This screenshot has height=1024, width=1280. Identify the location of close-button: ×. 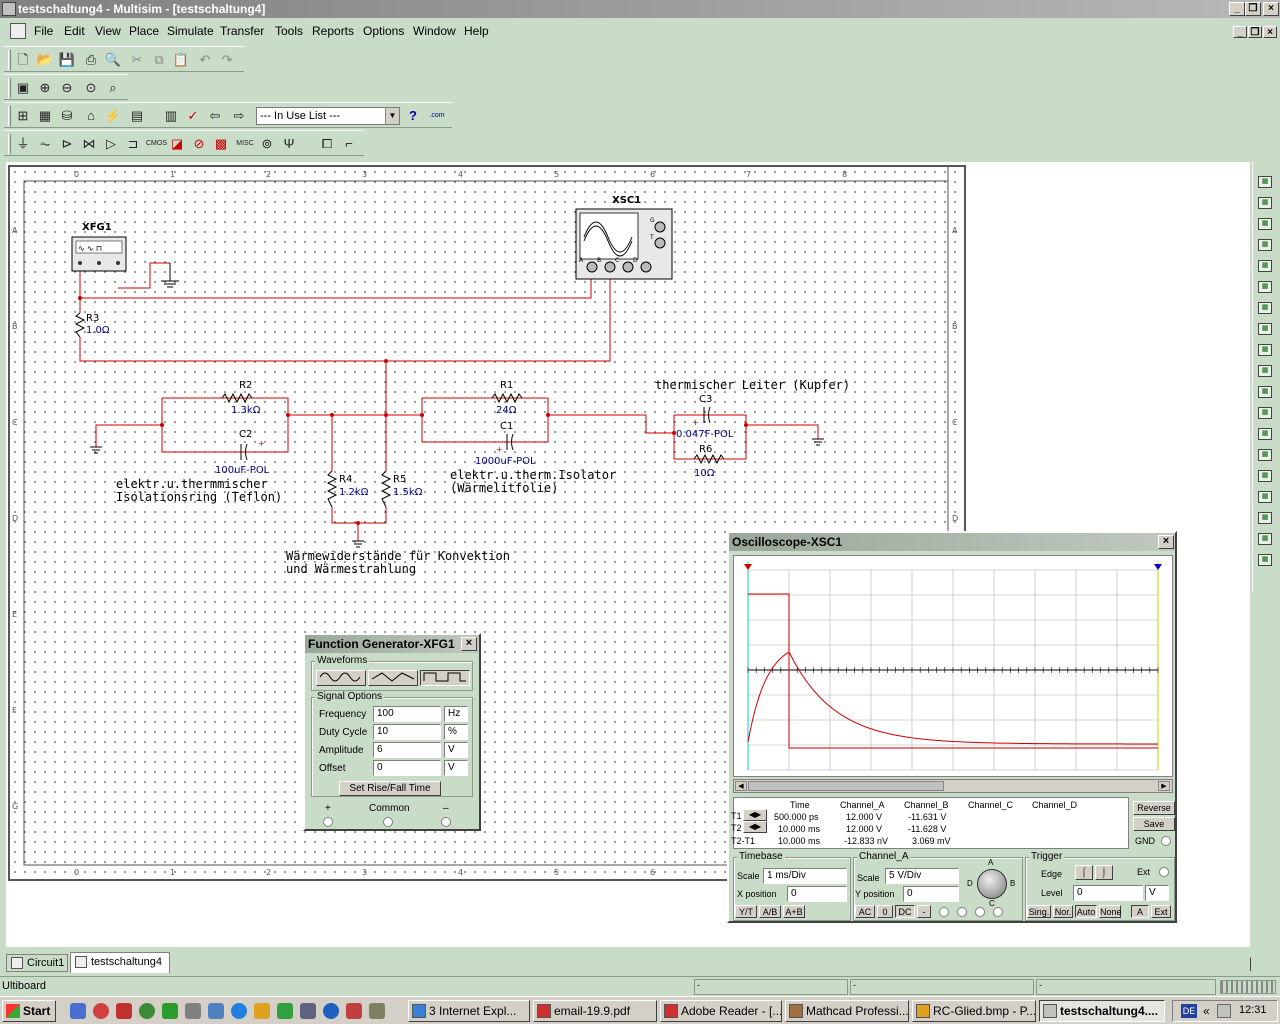
(1271, 9).